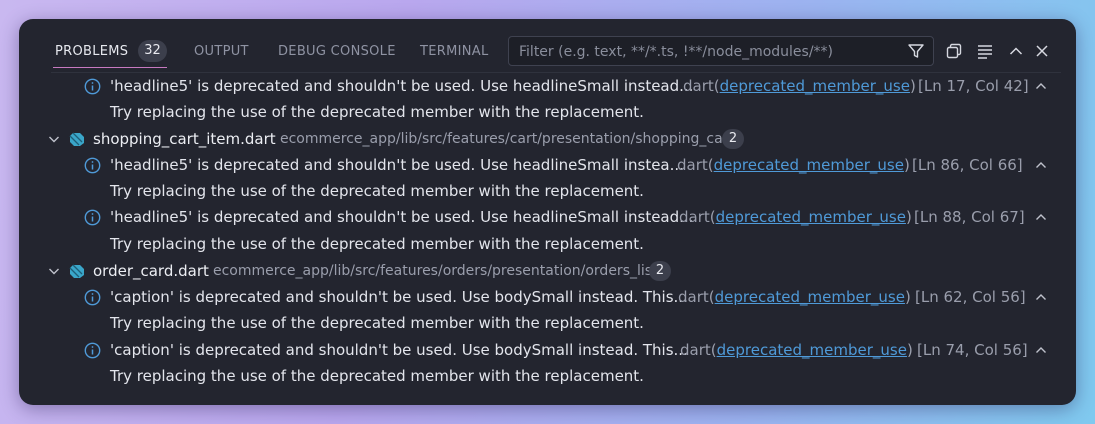 The image size is (1095, 424). What do you see at coordinates (1042, 51) in the screenshot?
I see `close-icon` at bounding box center [1042, 51].